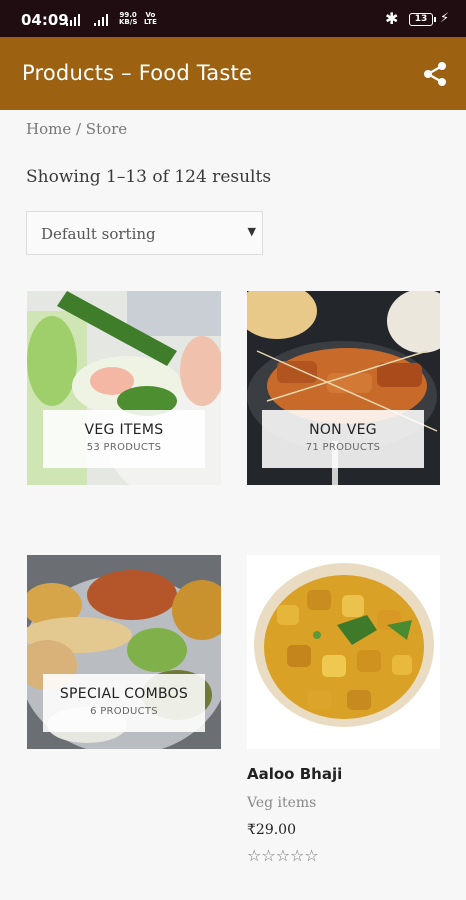 Image resolution: width=466 pixels, height=900 pixels. I want to click on bluetooth-icon: ✱, so click(392, 18).